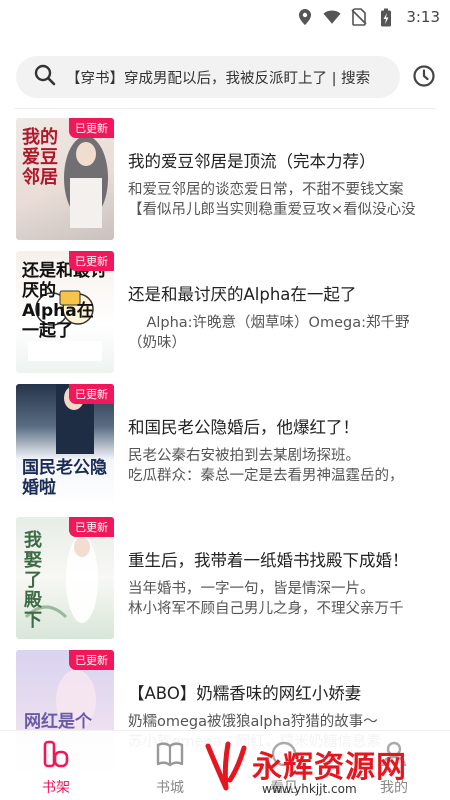 This screenshot has height=800, width=450. I want to click on watermark-url: www.yhkjjt.com, so click(309, 789).